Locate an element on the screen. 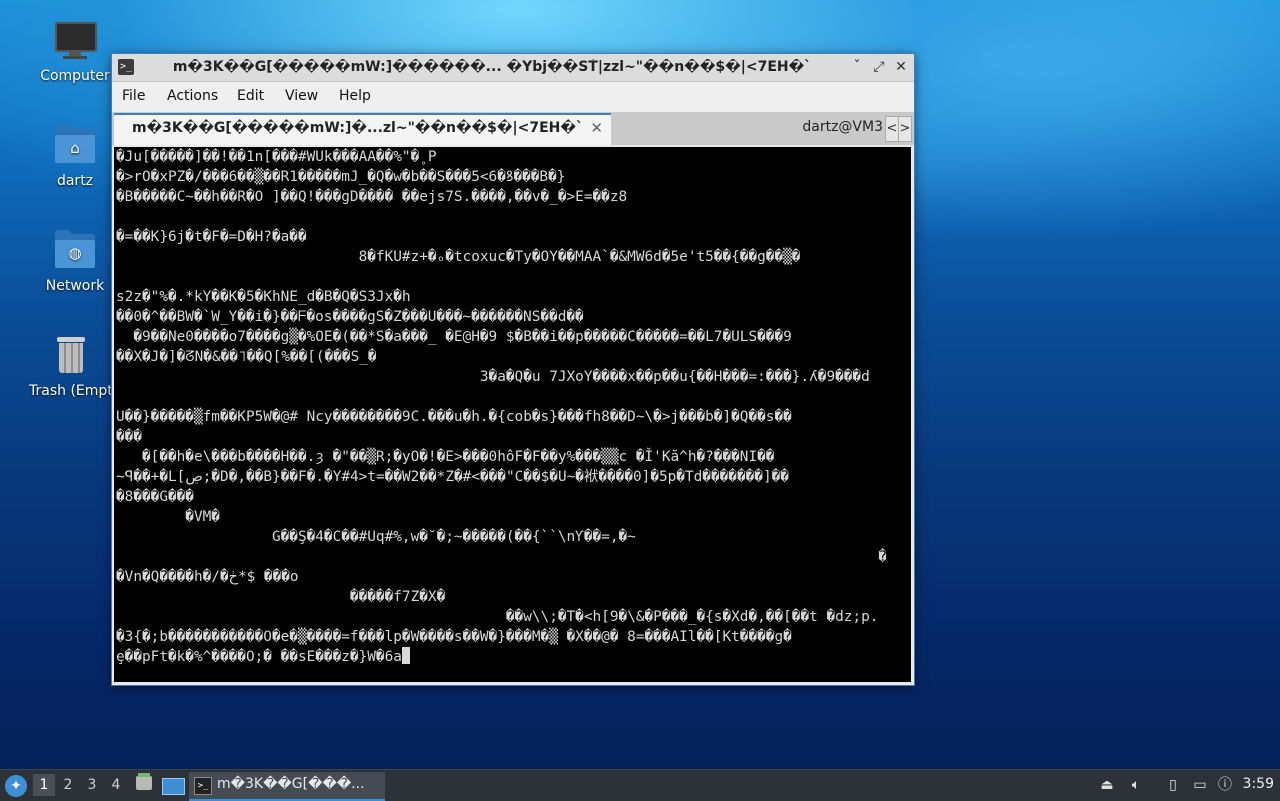  workspace-3-button: 3 is located at coordinates (92, 785).